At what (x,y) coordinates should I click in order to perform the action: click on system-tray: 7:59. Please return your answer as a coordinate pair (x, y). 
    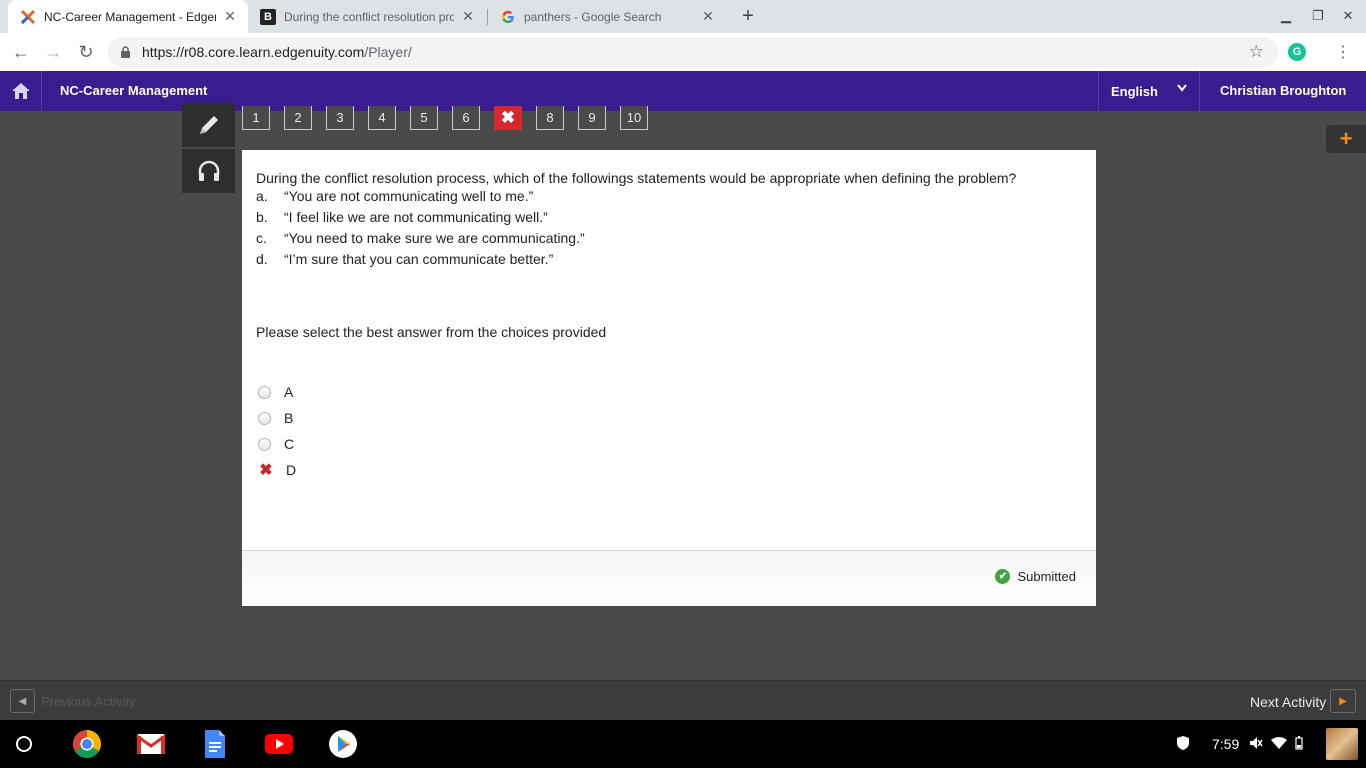
    Looking at the image, I should click on (1239, 744).